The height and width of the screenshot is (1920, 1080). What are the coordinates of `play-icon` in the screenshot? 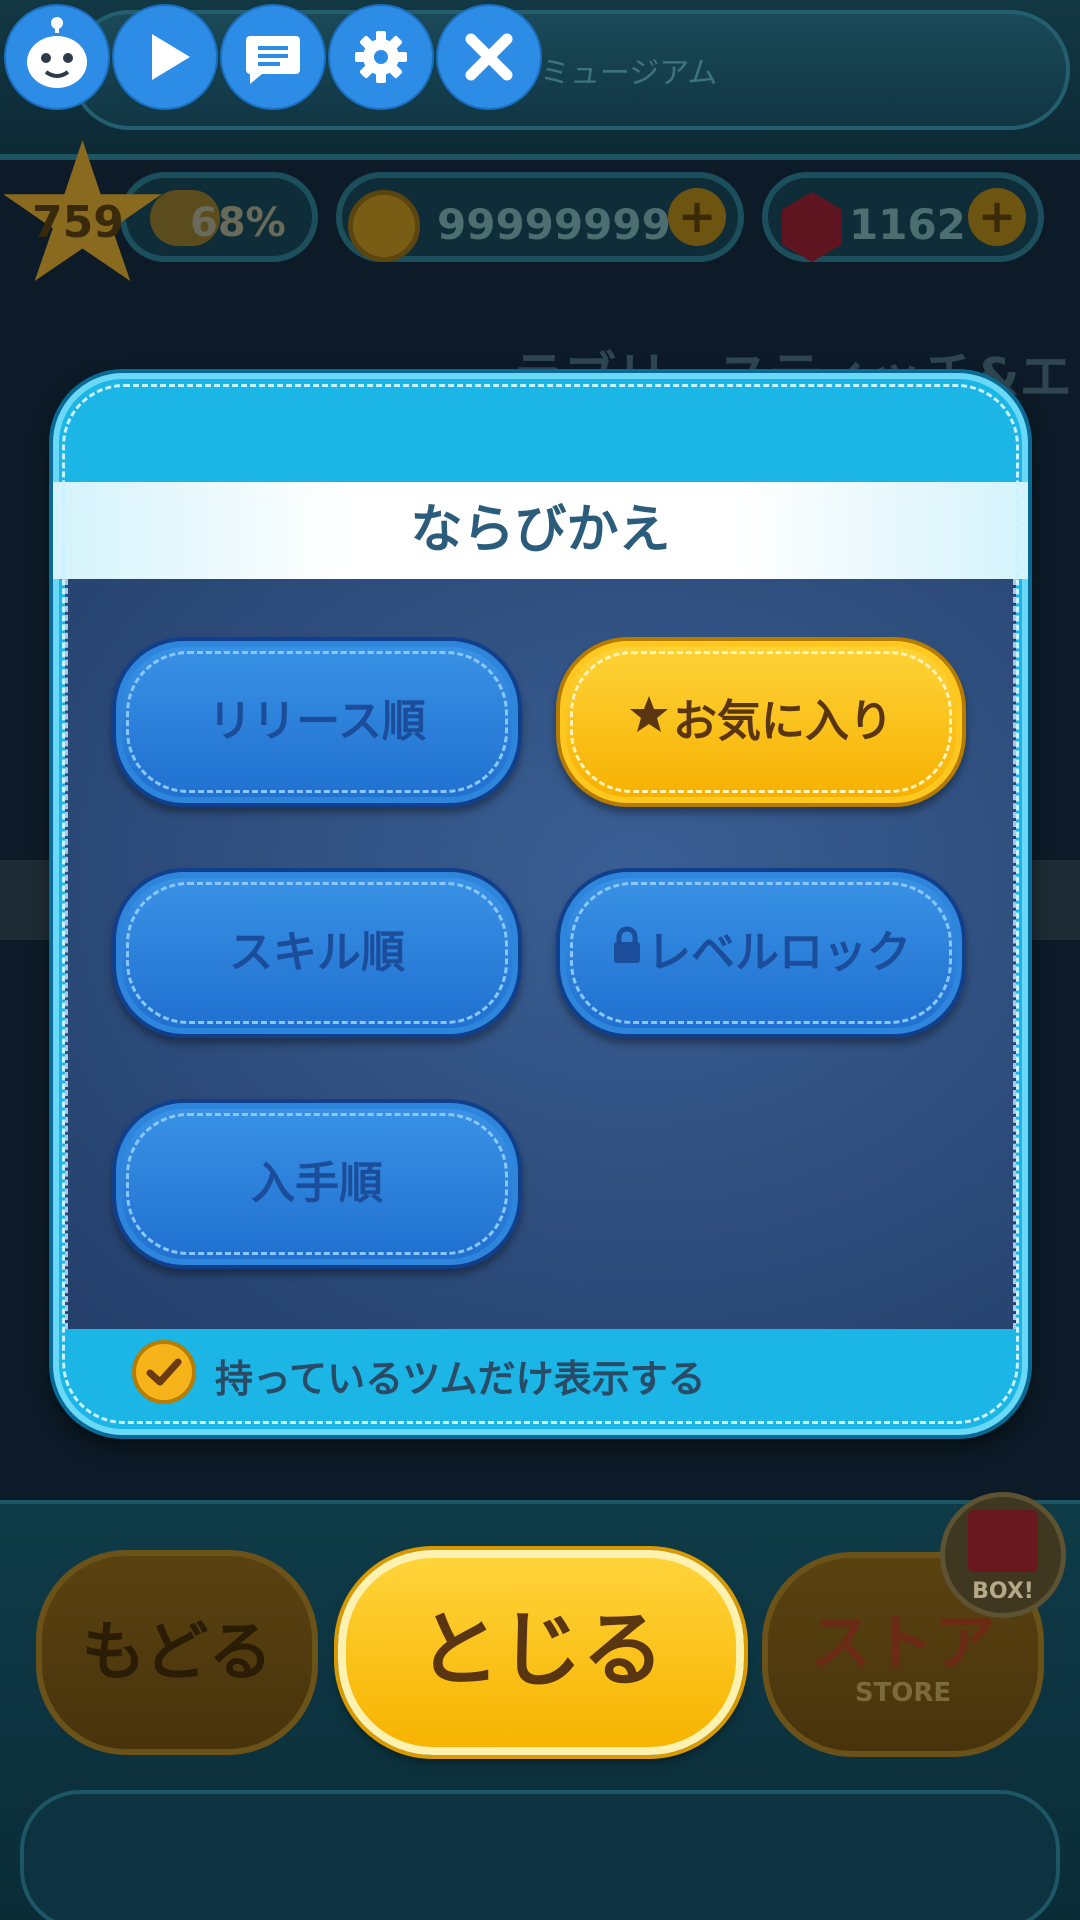 It's located at (171, 57).